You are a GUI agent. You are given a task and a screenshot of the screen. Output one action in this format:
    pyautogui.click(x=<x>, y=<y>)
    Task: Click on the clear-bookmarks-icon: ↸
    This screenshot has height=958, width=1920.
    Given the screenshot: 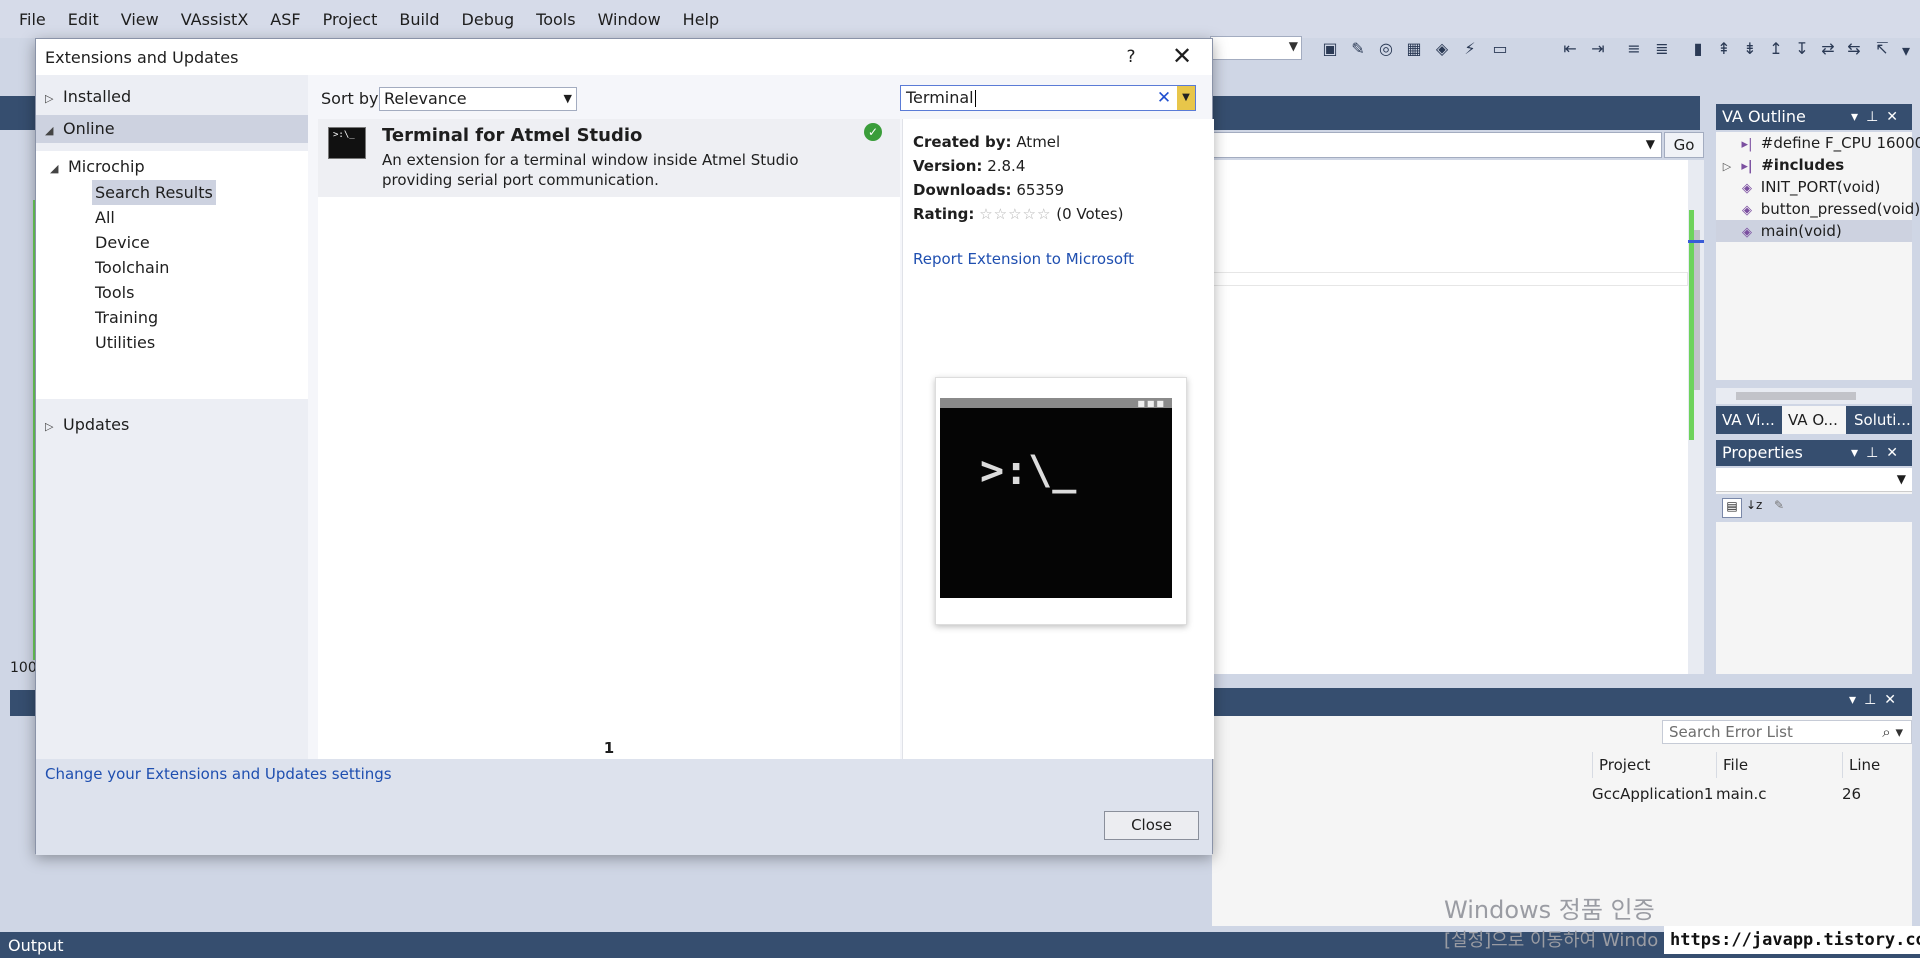 What is the action you would take?
    pyautogui.click(x=1882, y=49)
    